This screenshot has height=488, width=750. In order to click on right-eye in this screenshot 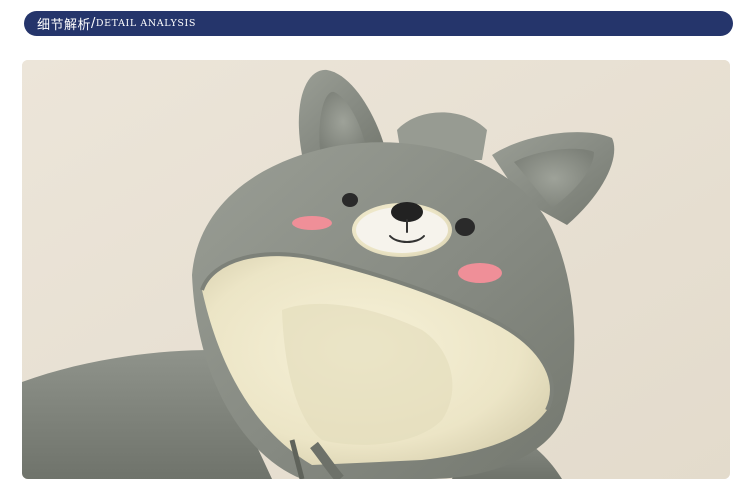, I will do `click(465, 227)`.